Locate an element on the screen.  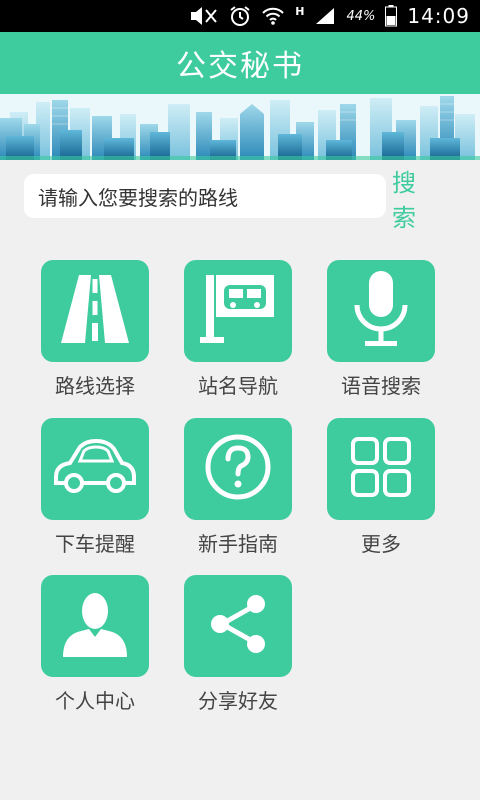
bus-stop-sign-icon is located at coordinates (238, 311).